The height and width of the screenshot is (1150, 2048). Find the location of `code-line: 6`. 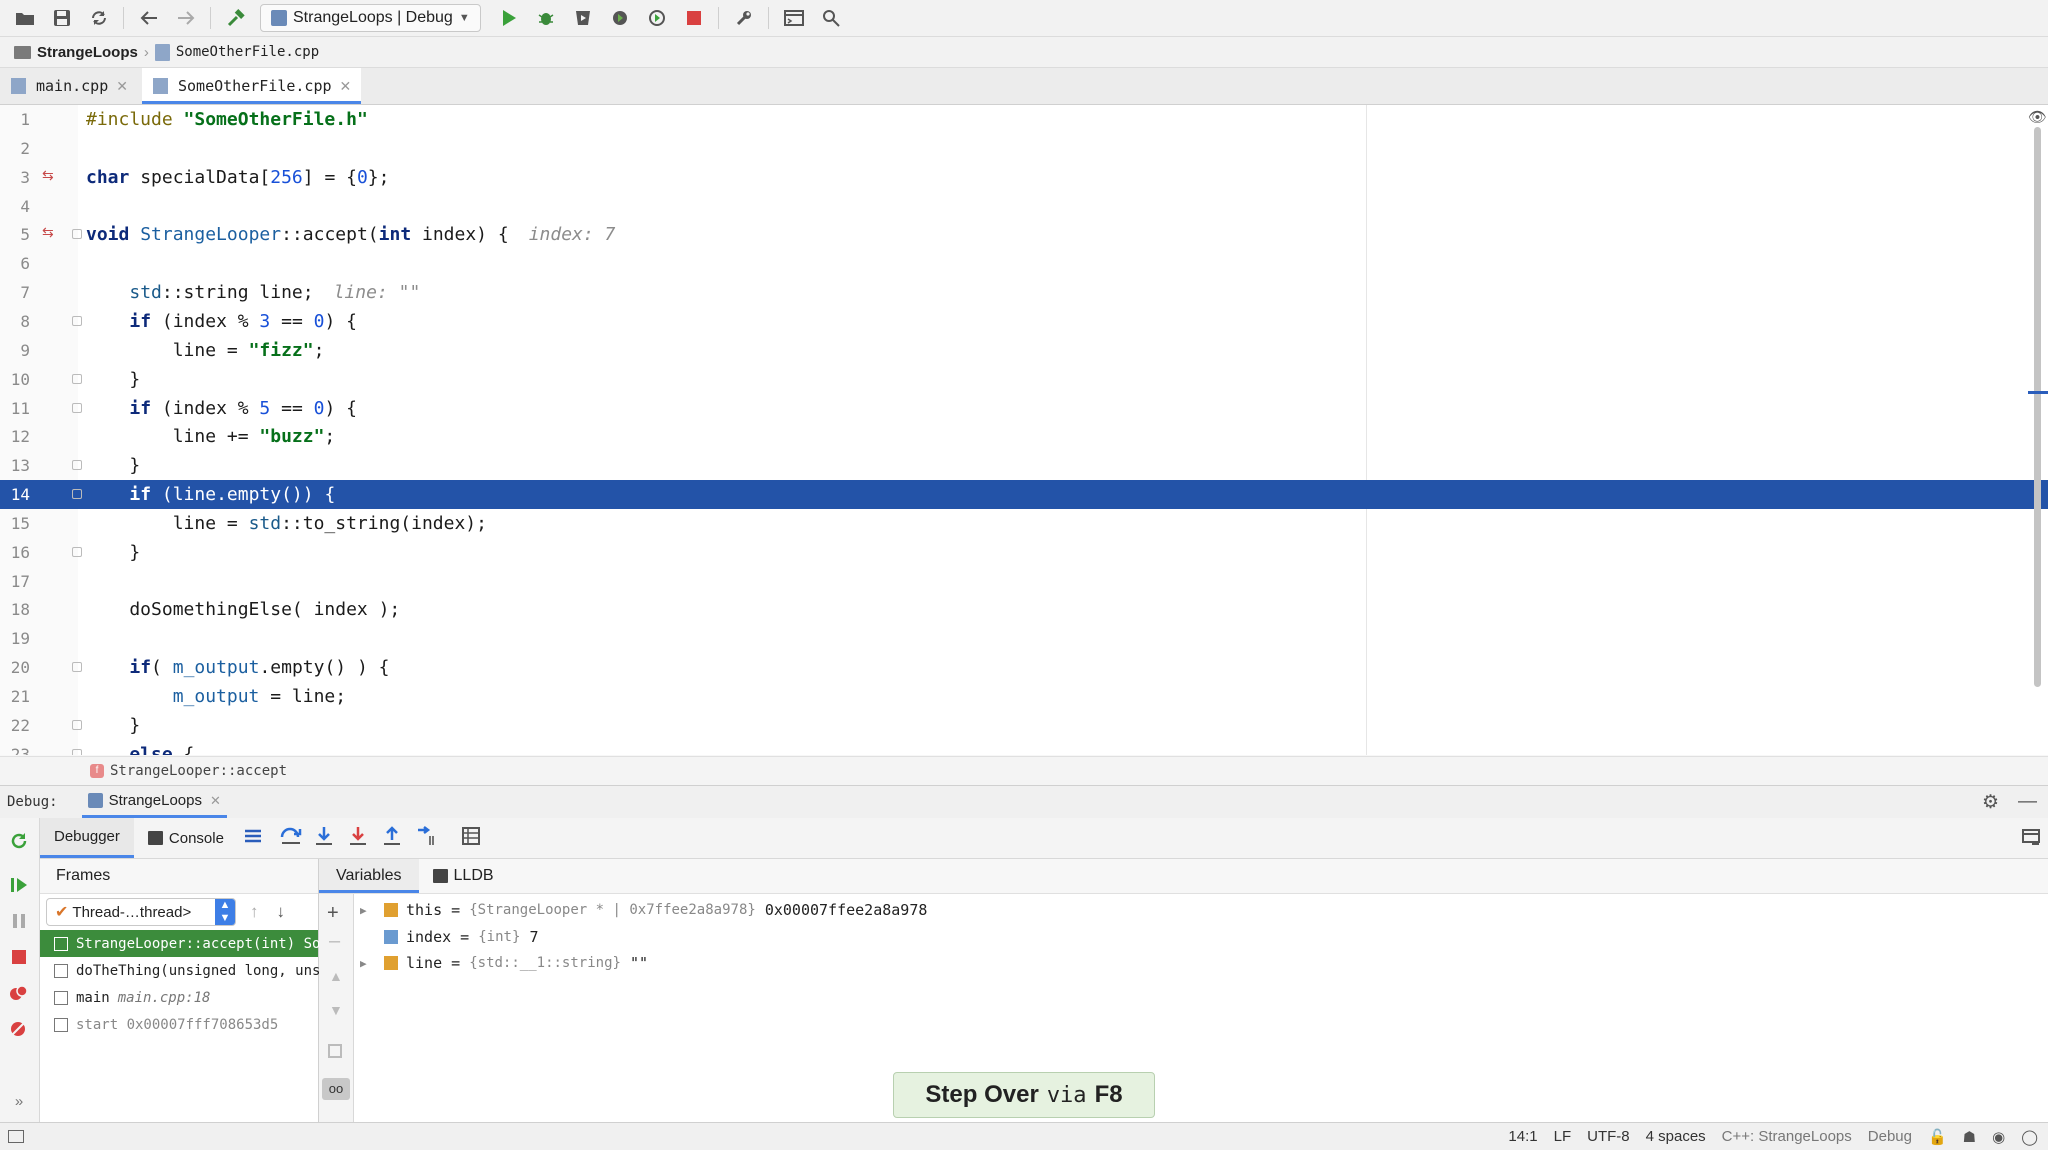

code-line: 6 is located at coordinates (1024, 263).